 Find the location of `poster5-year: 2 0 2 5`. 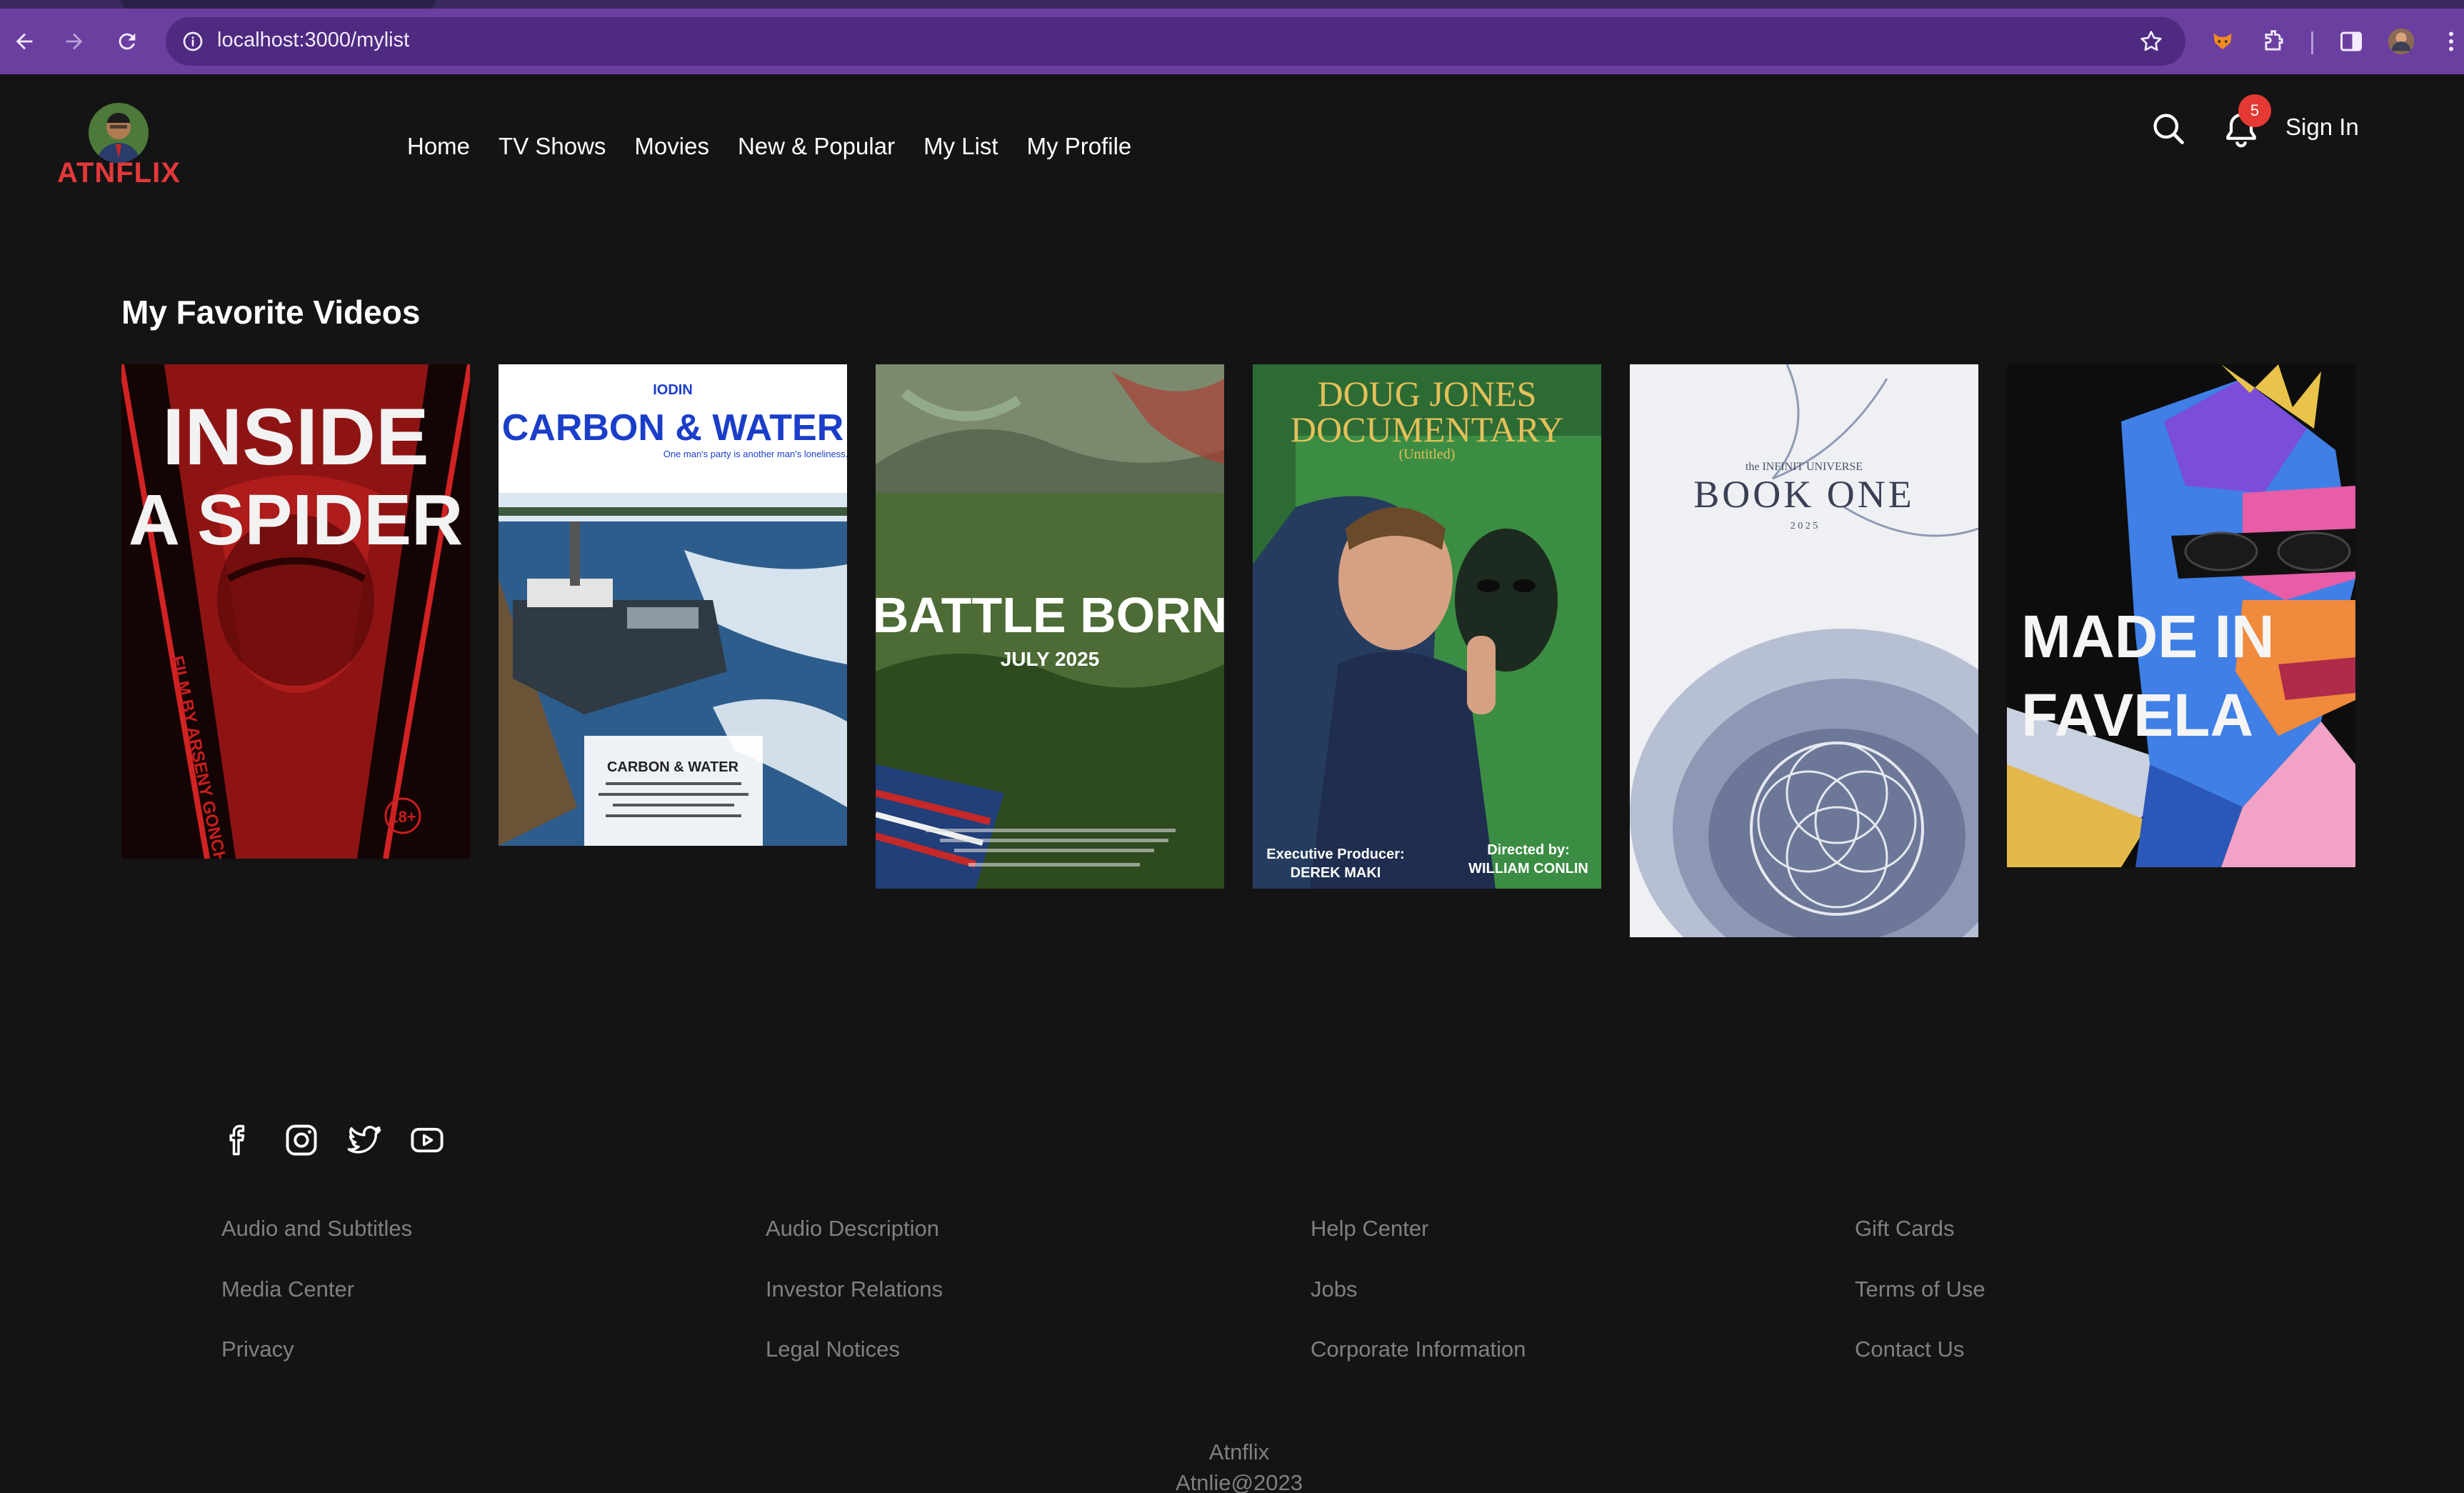

poster5-year: 2 0 2 5 is located at coordinates (1804, 526).